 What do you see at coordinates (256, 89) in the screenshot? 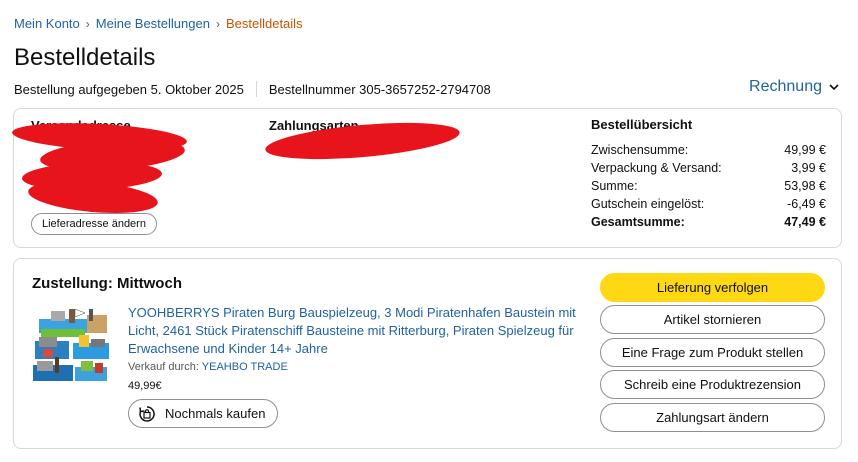
I see `meta-divider` at bounding box center [256, 89].